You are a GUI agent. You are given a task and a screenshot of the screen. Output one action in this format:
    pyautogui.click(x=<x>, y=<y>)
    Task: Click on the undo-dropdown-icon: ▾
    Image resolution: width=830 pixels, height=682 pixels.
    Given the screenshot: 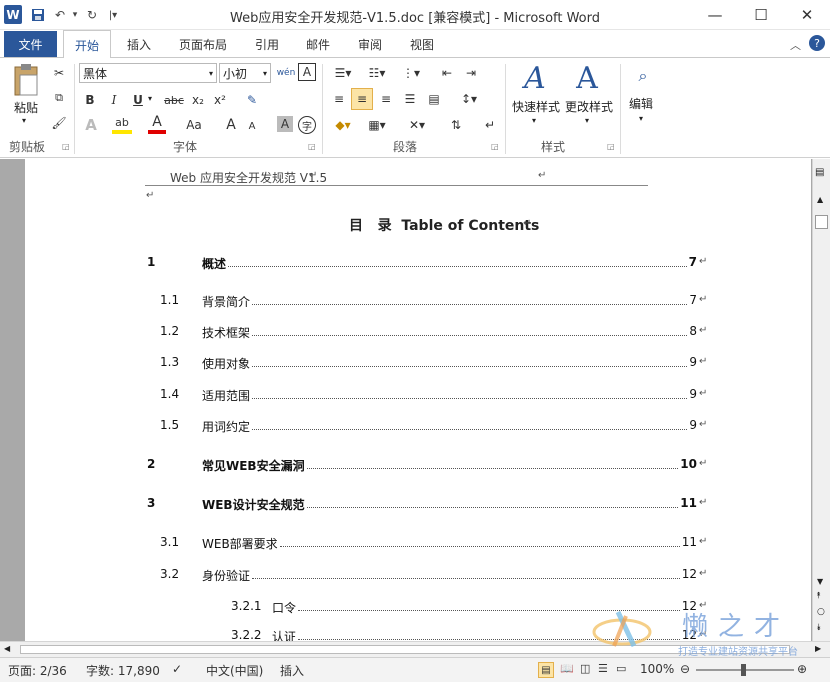 What is the action you would take?
    pyautogui.click(x=75, y=15)
    